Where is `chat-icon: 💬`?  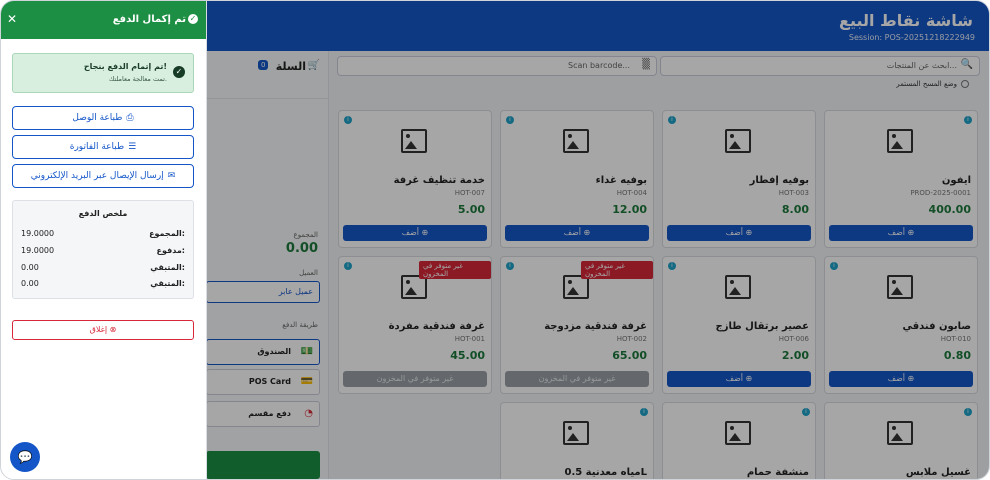
chat-icon: 💬 is located at coordinates (25, 457).